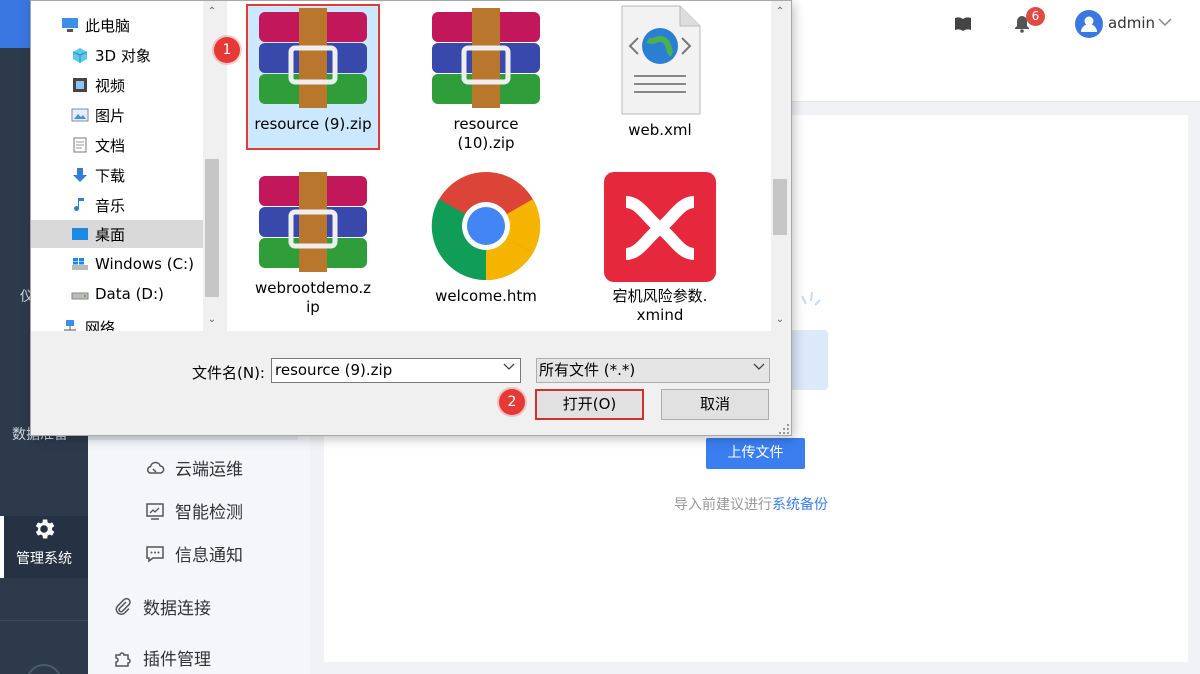 The image size is (1200, 674). I want to click on file-name: welcome.htm, so click(486, 296).